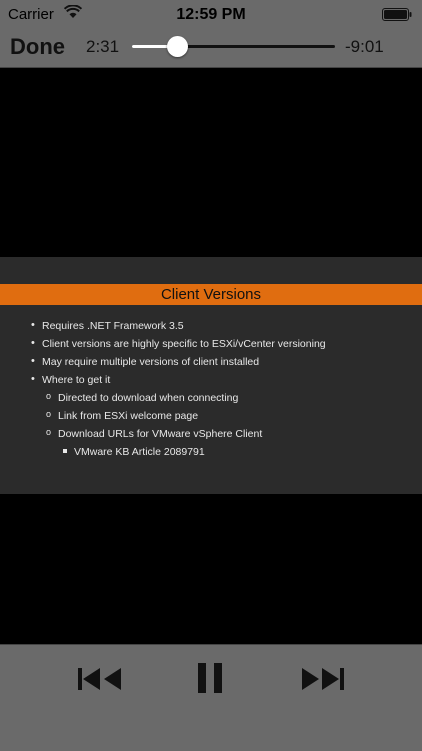 The width and height of the screenshot is (422, 751). What do you see at coordinates (37, 47) in the screenshot?
I see `done-button: Done` at bounding box center [37, 47].